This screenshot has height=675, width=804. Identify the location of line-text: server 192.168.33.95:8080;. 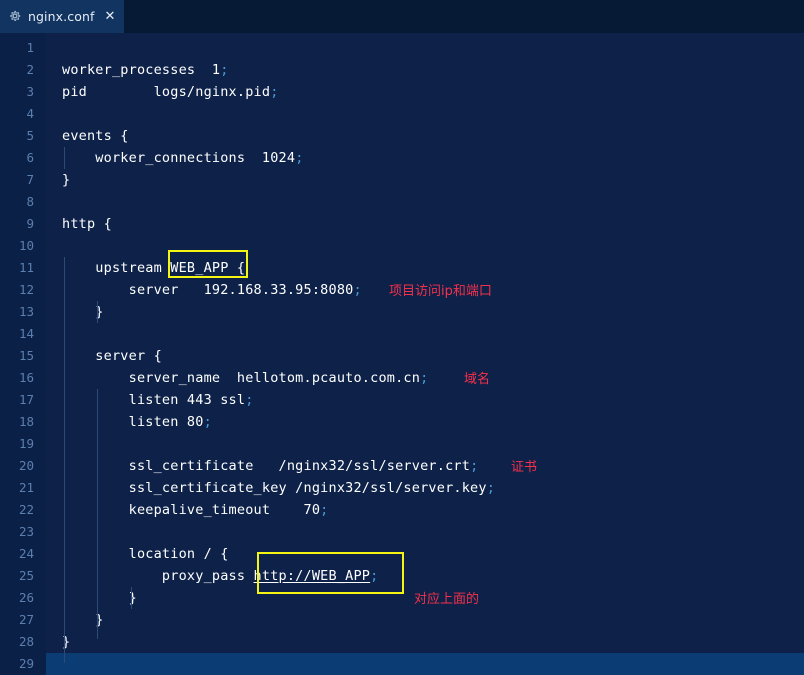
(212, 290).